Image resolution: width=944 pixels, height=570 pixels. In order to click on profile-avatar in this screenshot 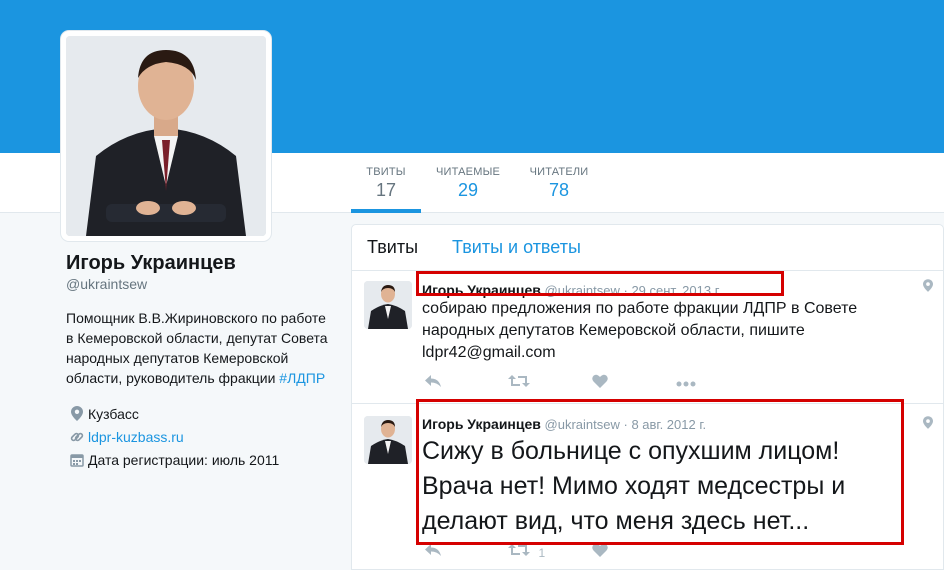, I will do `click(166, 136)`.